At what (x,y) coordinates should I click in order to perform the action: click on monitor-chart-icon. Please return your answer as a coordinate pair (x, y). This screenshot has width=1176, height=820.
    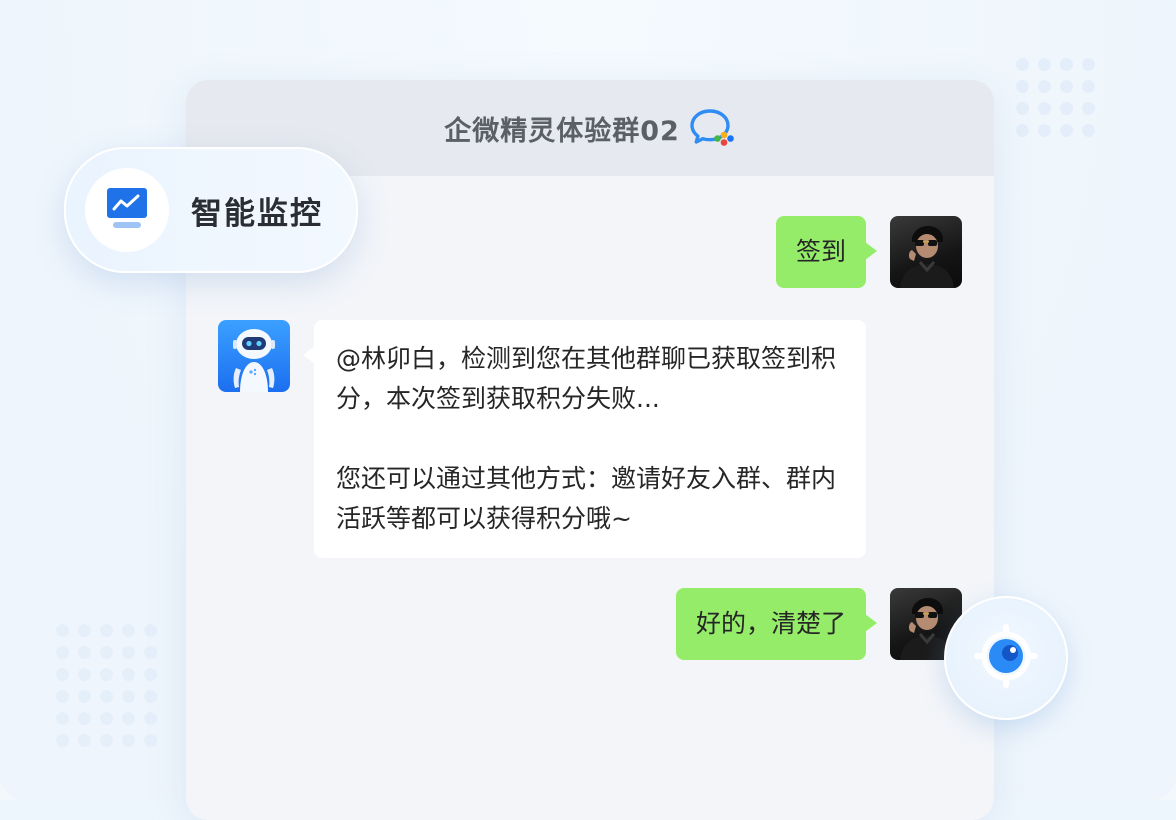
    Looking at the image, I should click on (127, 210).